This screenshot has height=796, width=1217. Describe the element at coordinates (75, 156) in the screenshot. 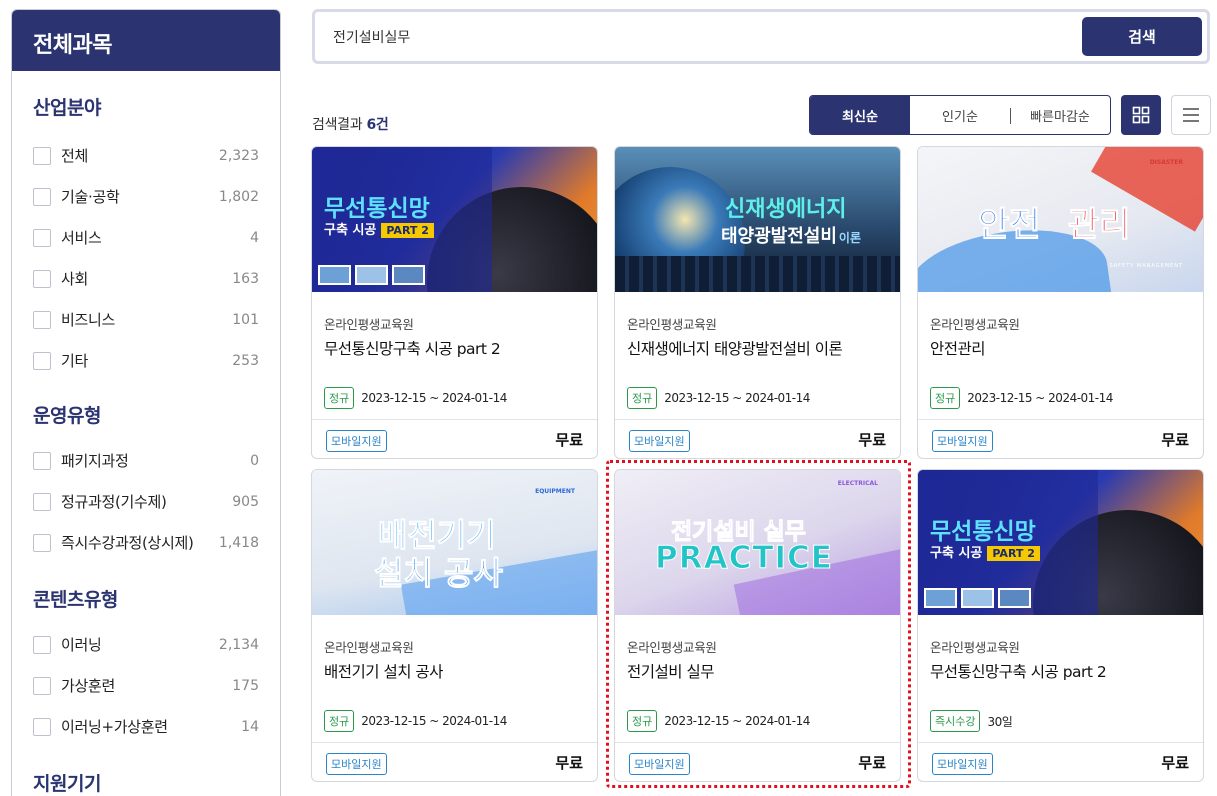

I see `filter-label: 전체` at that location.